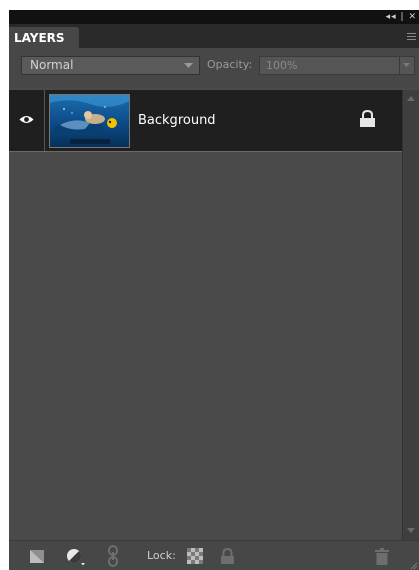 The image size is (419, 570). I want to click on lock-transparency-icon, so click(195, 556).